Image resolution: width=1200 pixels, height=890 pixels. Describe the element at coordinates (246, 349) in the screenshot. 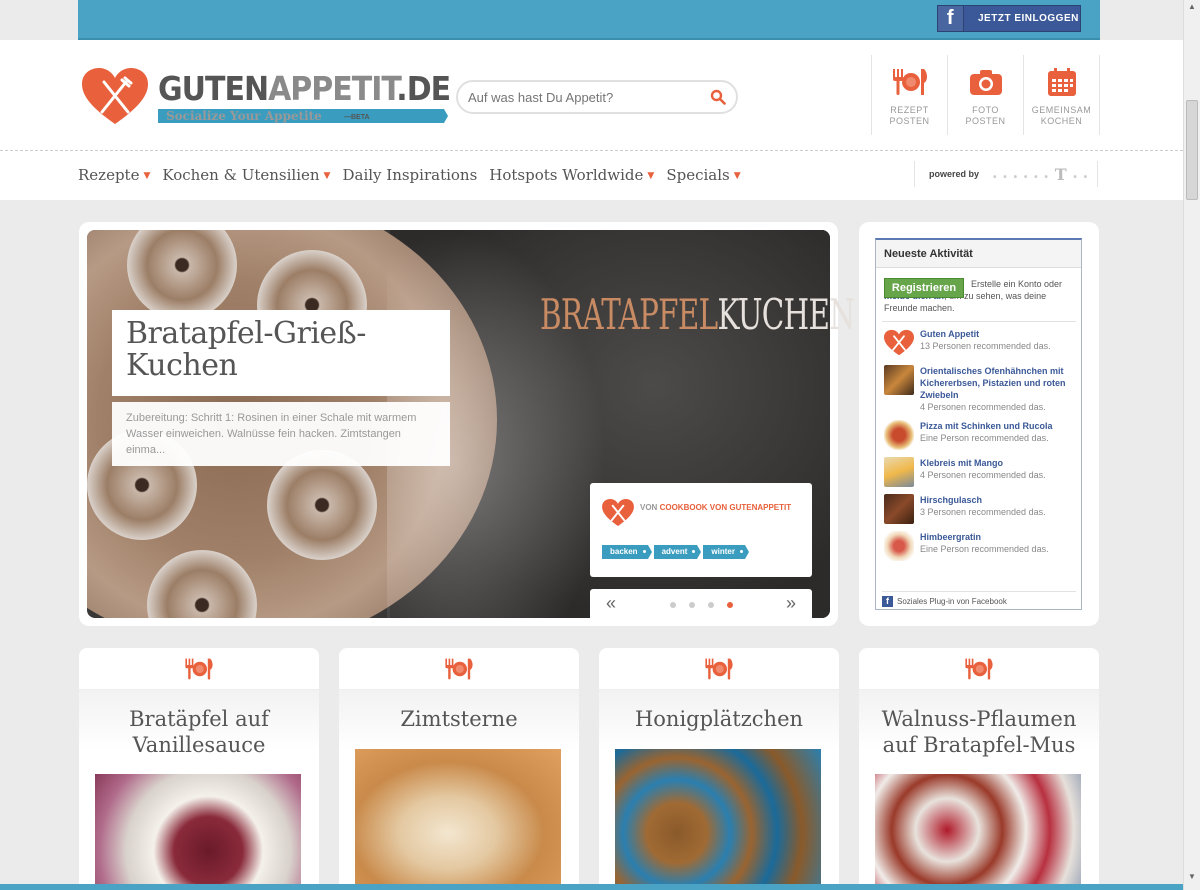

I see `hero-title: Bratapfel-Grieß-Kuchen` at that location.